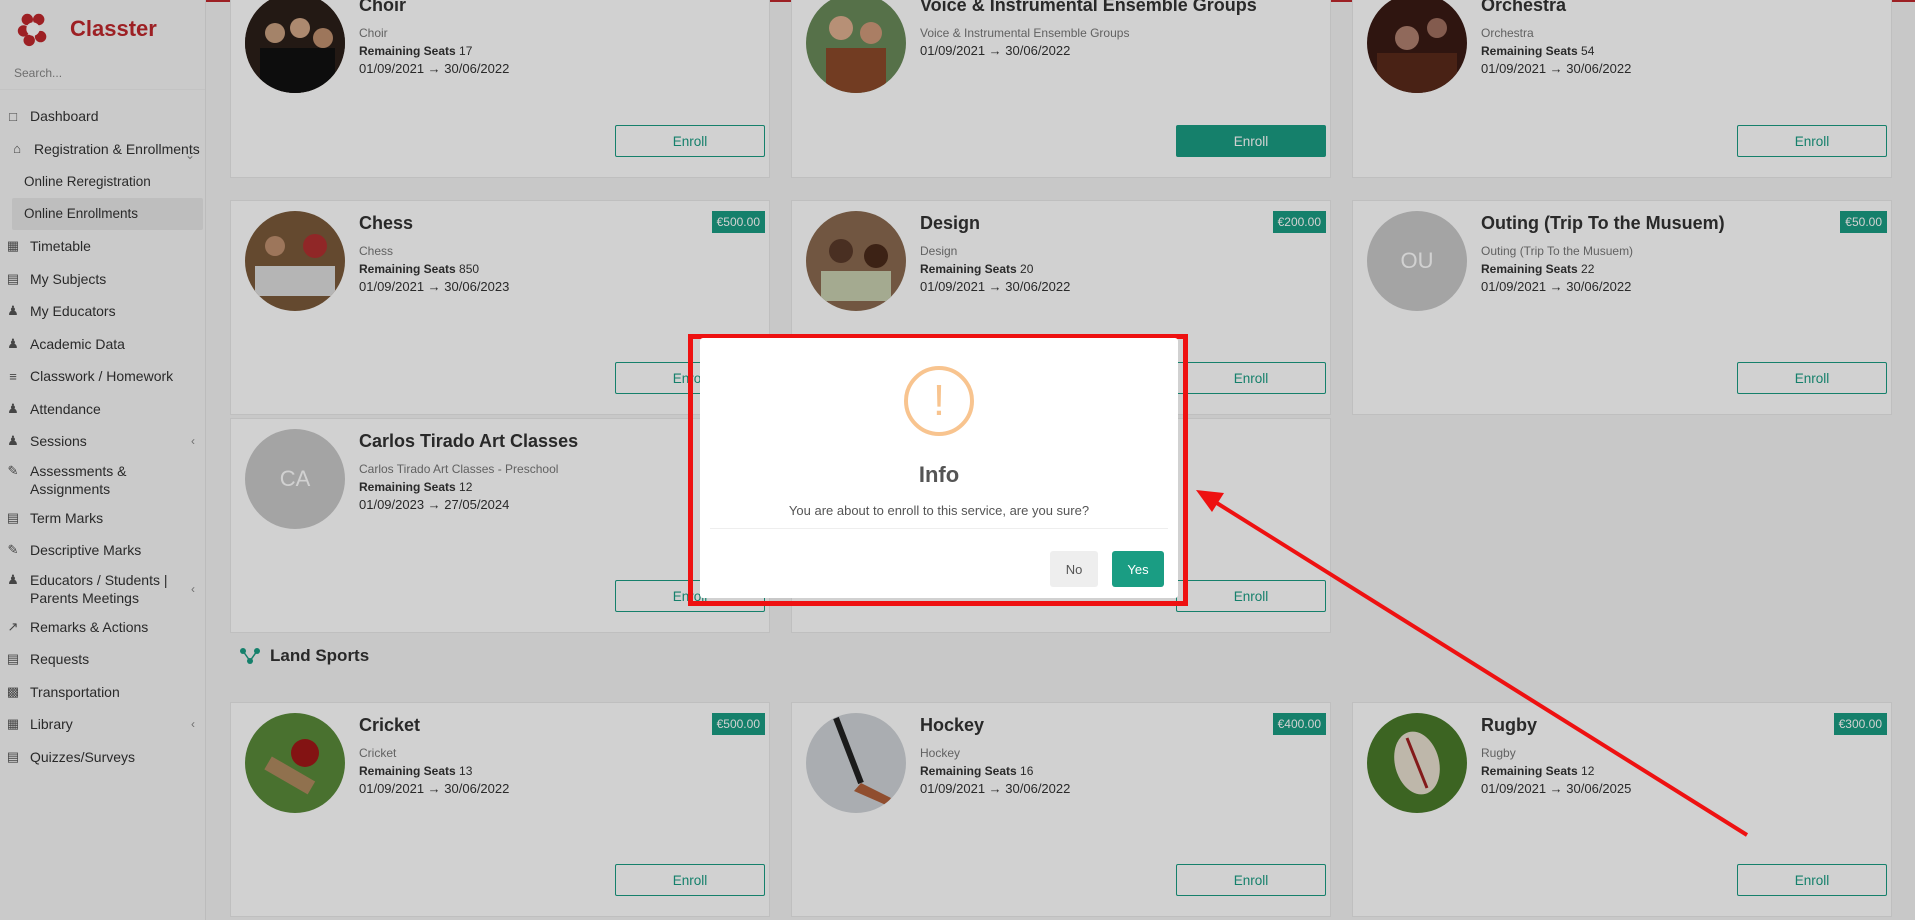 The height and width of the screenshot is (920, 1915). What do you see at coordinates (1138, 569) in the screenshot?
I see `yes-button: Yes` at bounding box center [1138, 569].